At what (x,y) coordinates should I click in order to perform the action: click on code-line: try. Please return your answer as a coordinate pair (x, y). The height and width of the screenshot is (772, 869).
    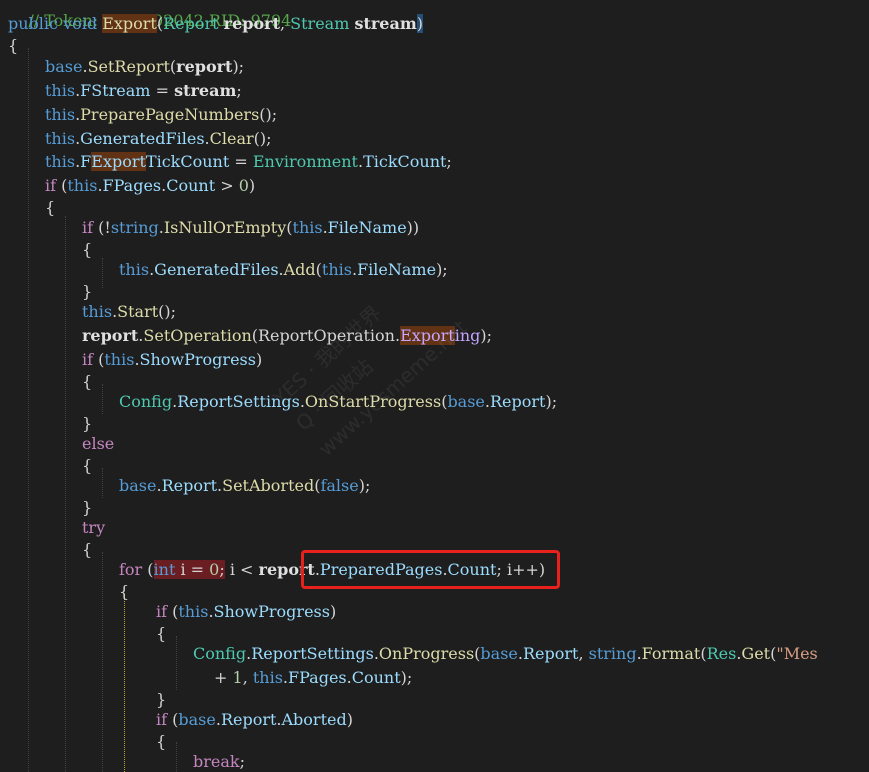
    Looking at the image, I should click on (89, 528).